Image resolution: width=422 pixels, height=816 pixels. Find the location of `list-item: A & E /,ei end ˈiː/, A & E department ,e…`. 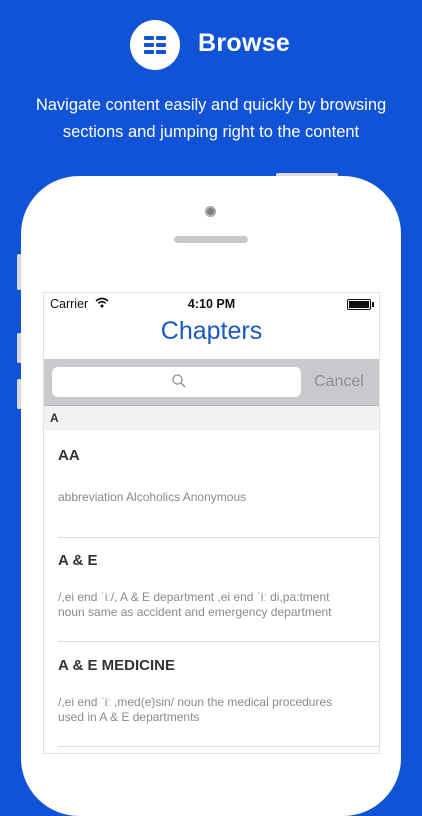

list-item: A & E /,ei end ˈiː/, A & E department ,e… is located at coordinates (211, 597).